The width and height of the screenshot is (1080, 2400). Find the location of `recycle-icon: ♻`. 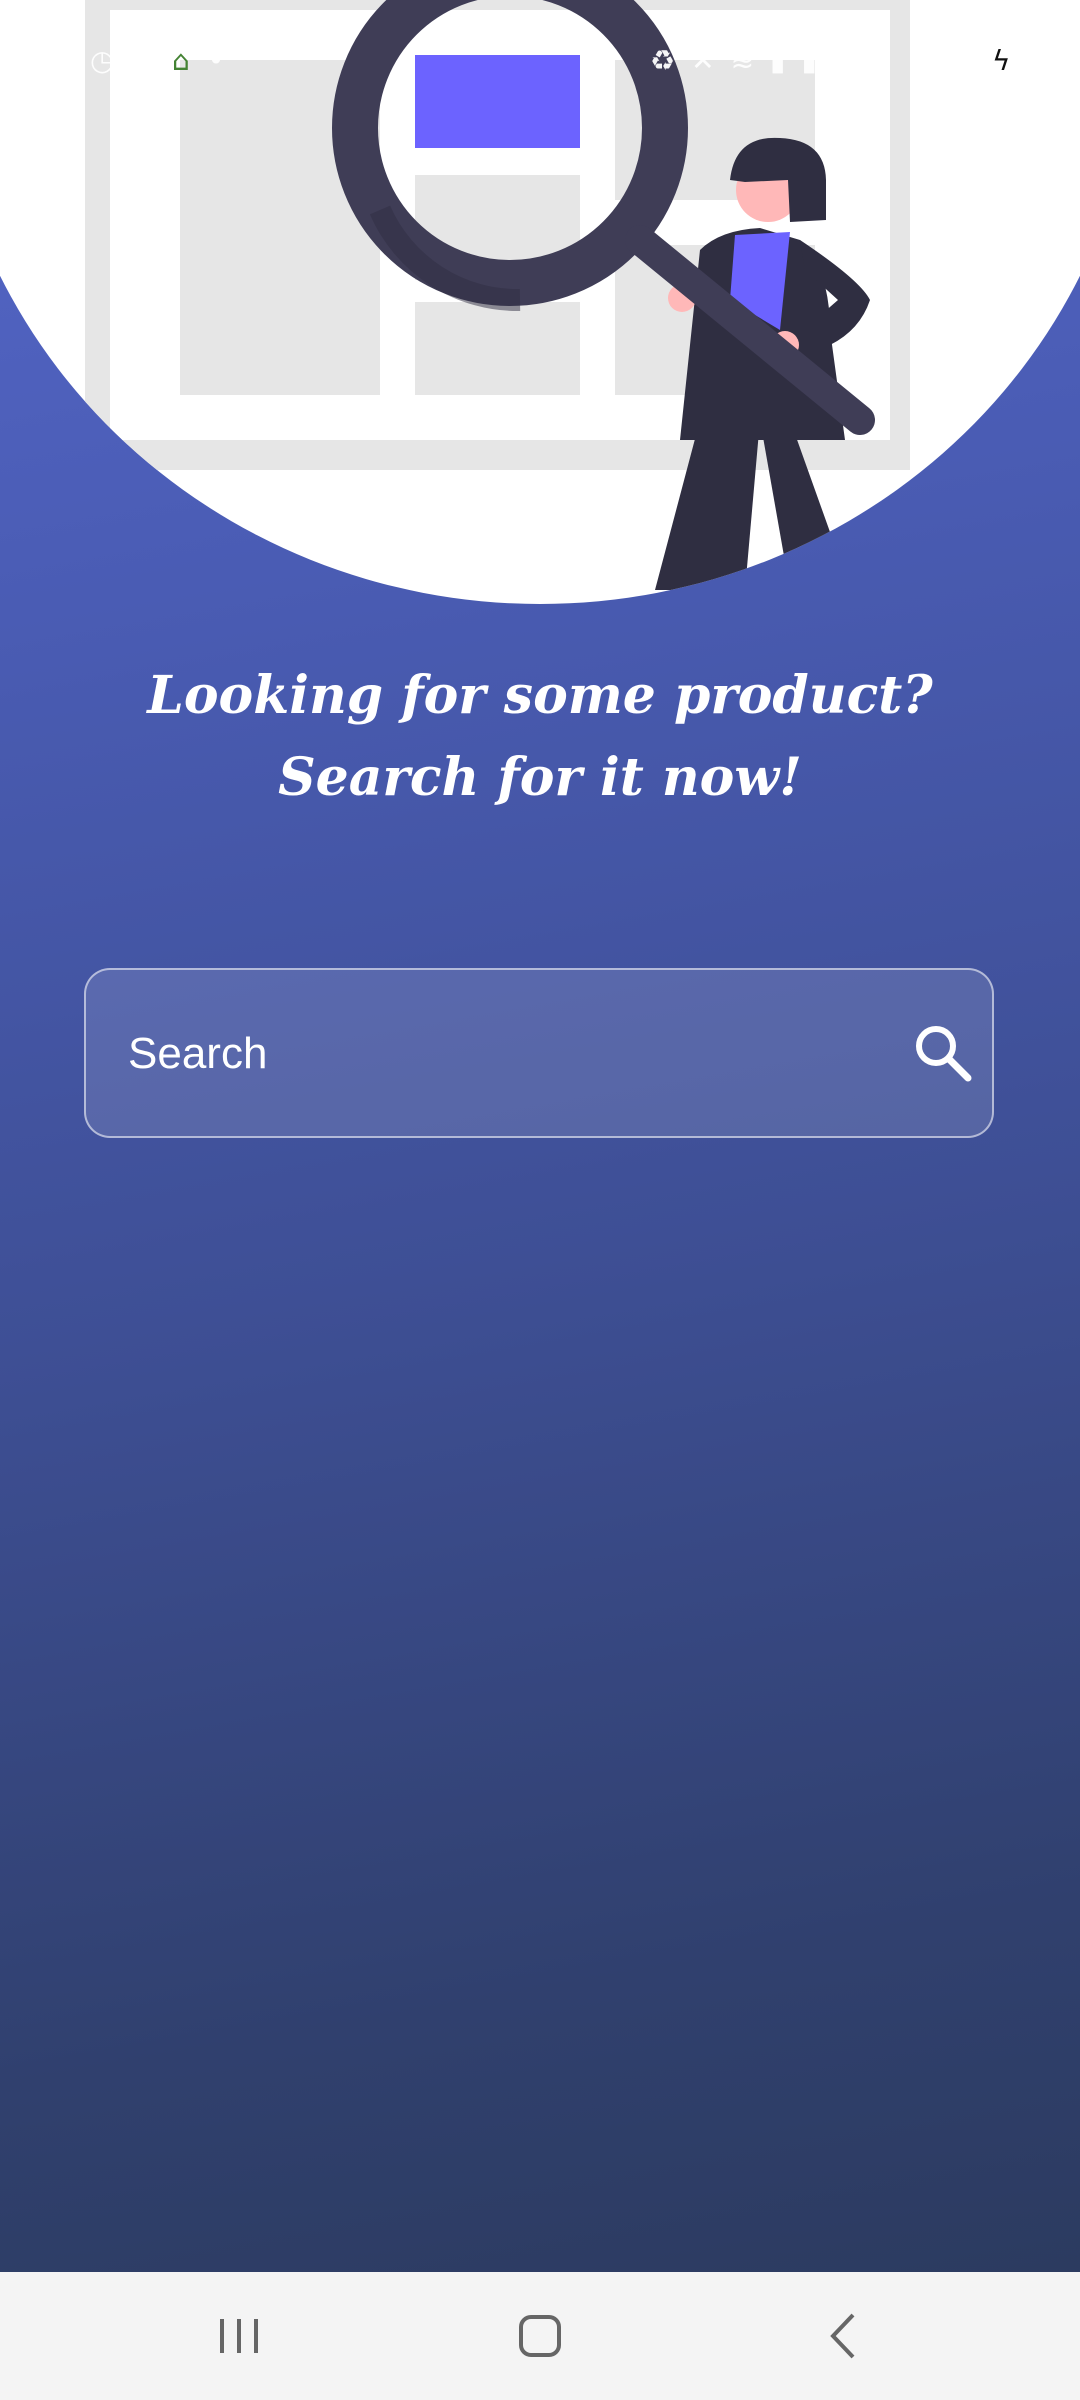

recycle-icon: ♻ is located at coordinates (663, 60).